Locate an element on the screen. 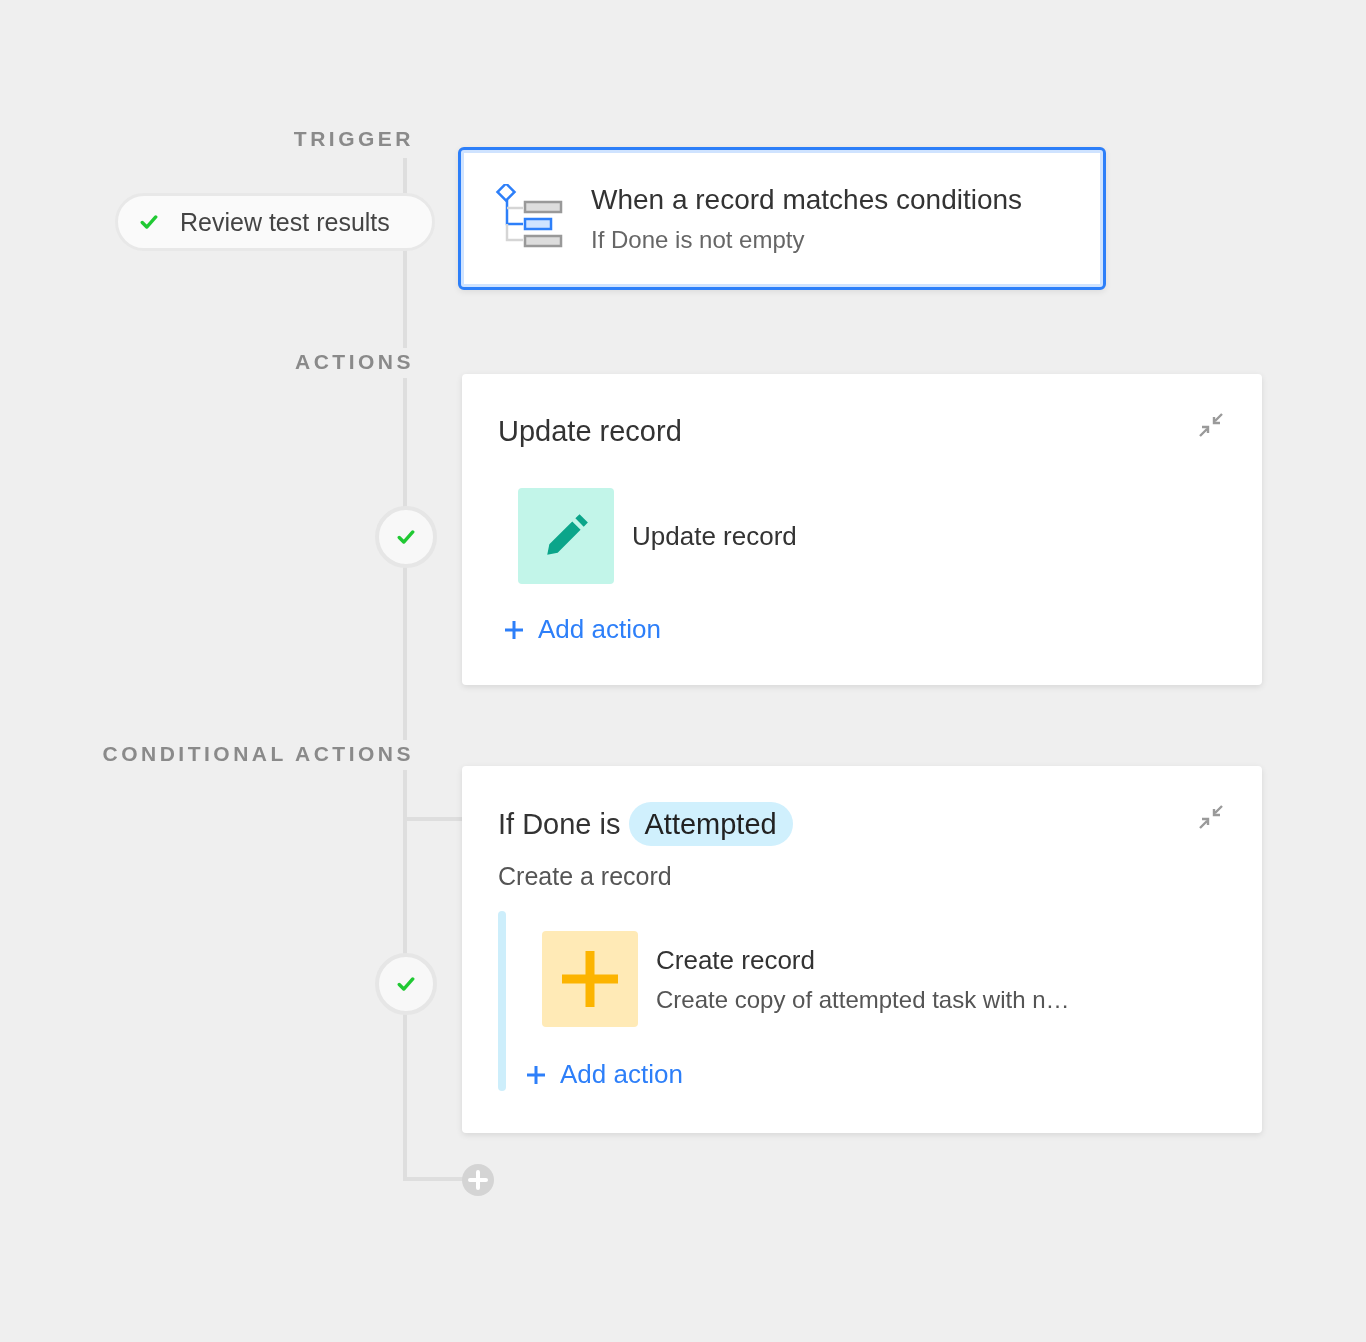 The image size is (1366, 1342). group-label: Create a record is located at coordinates (585, 876).